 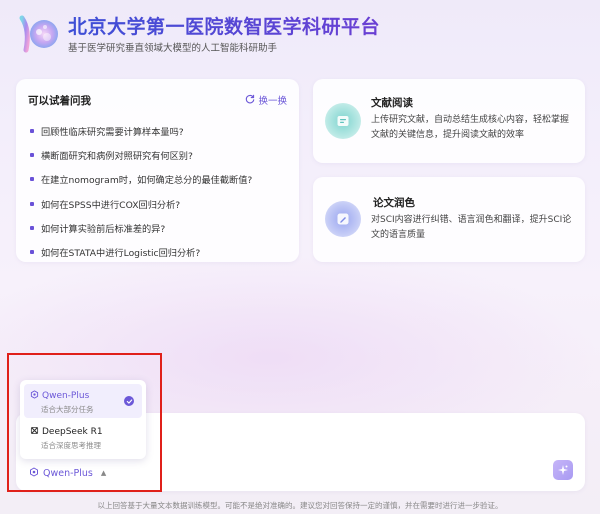 I want to click on refresh-icon, so click(x=250, y=100).